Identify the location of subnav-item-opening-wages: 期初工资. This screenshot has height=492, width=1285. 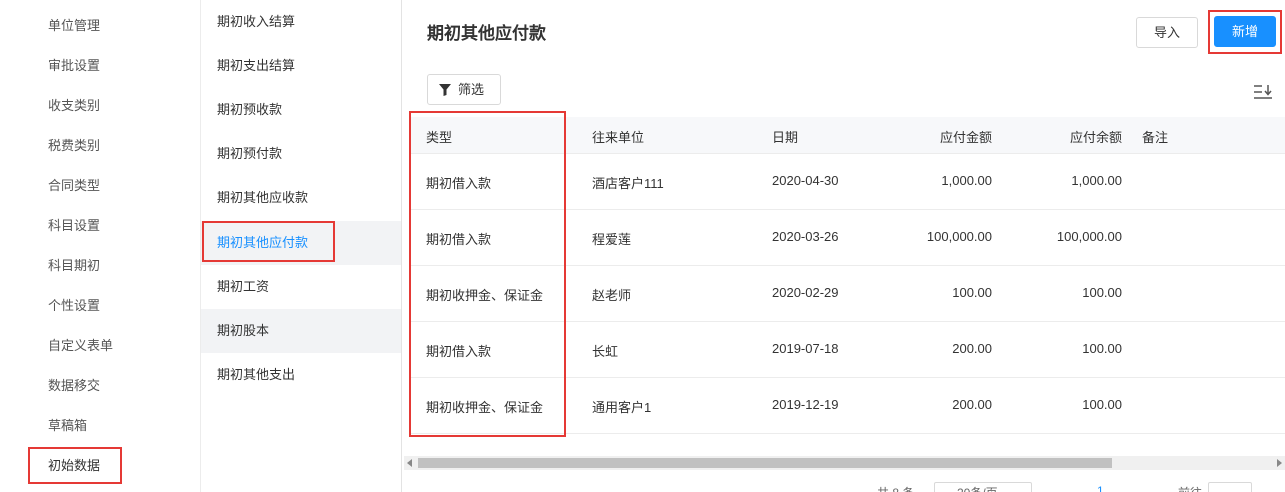
(301, 287).